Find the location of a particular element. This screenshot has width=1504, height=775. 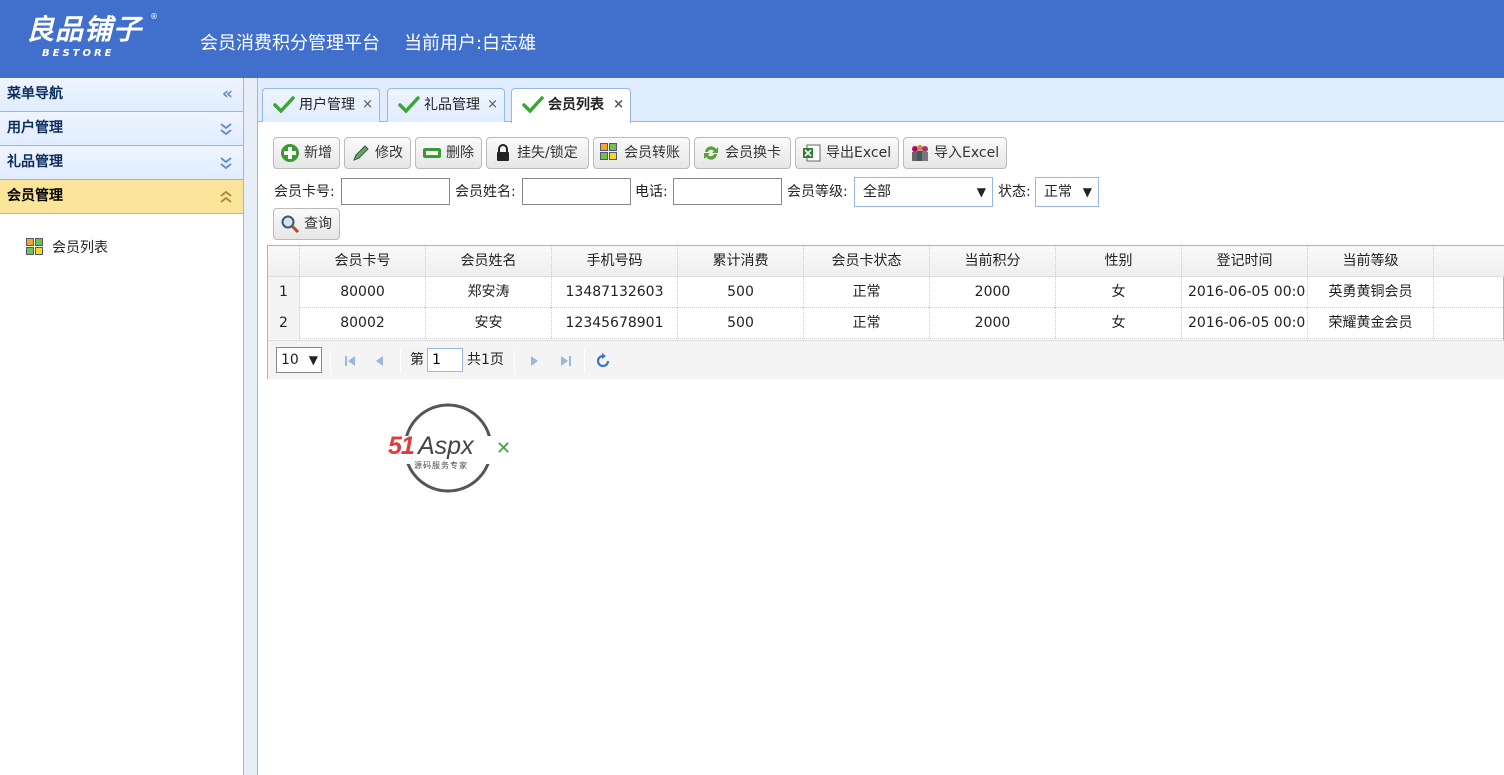

table-cell: 英勇黄铜会员 is located at coordinates (1371, 292).